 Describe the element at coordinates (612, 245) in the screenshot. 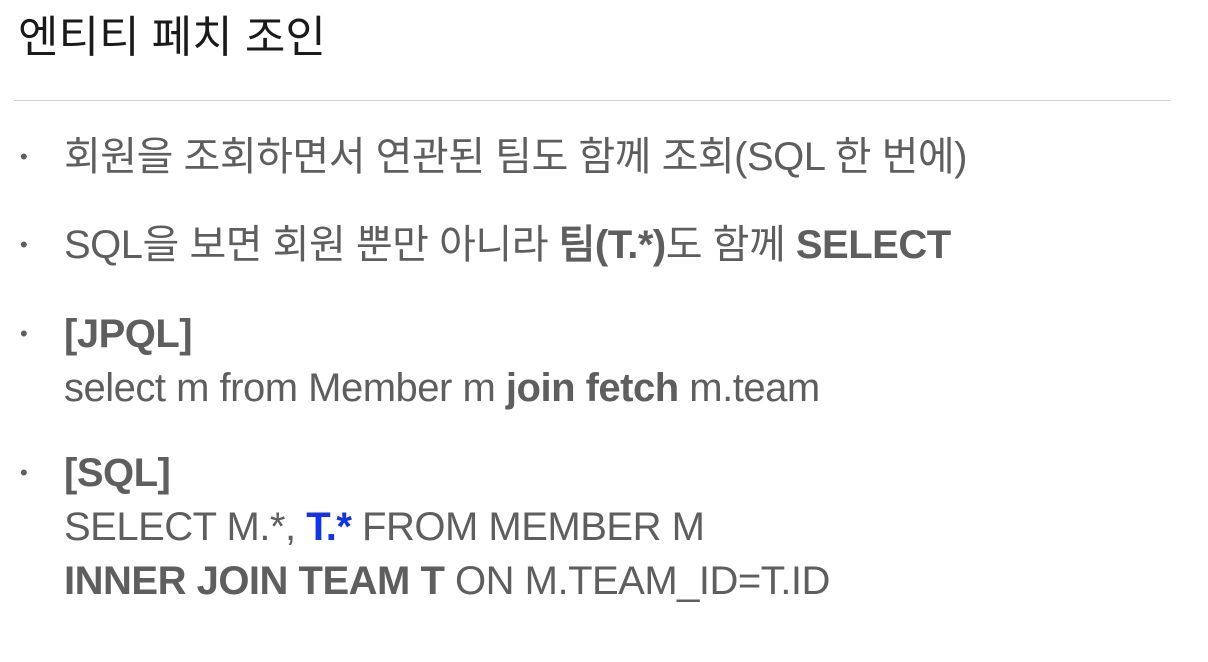

I see `bullet-2-team-bold: 팀(T.*)` at that location.